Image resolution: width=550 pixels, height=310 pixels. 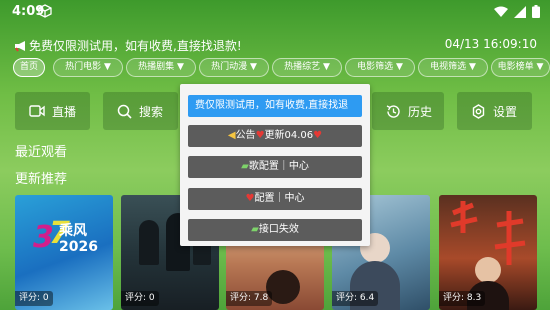 I want to click on popup-interface-failed-button: ▰接口失效, so click(x=275, y=230).